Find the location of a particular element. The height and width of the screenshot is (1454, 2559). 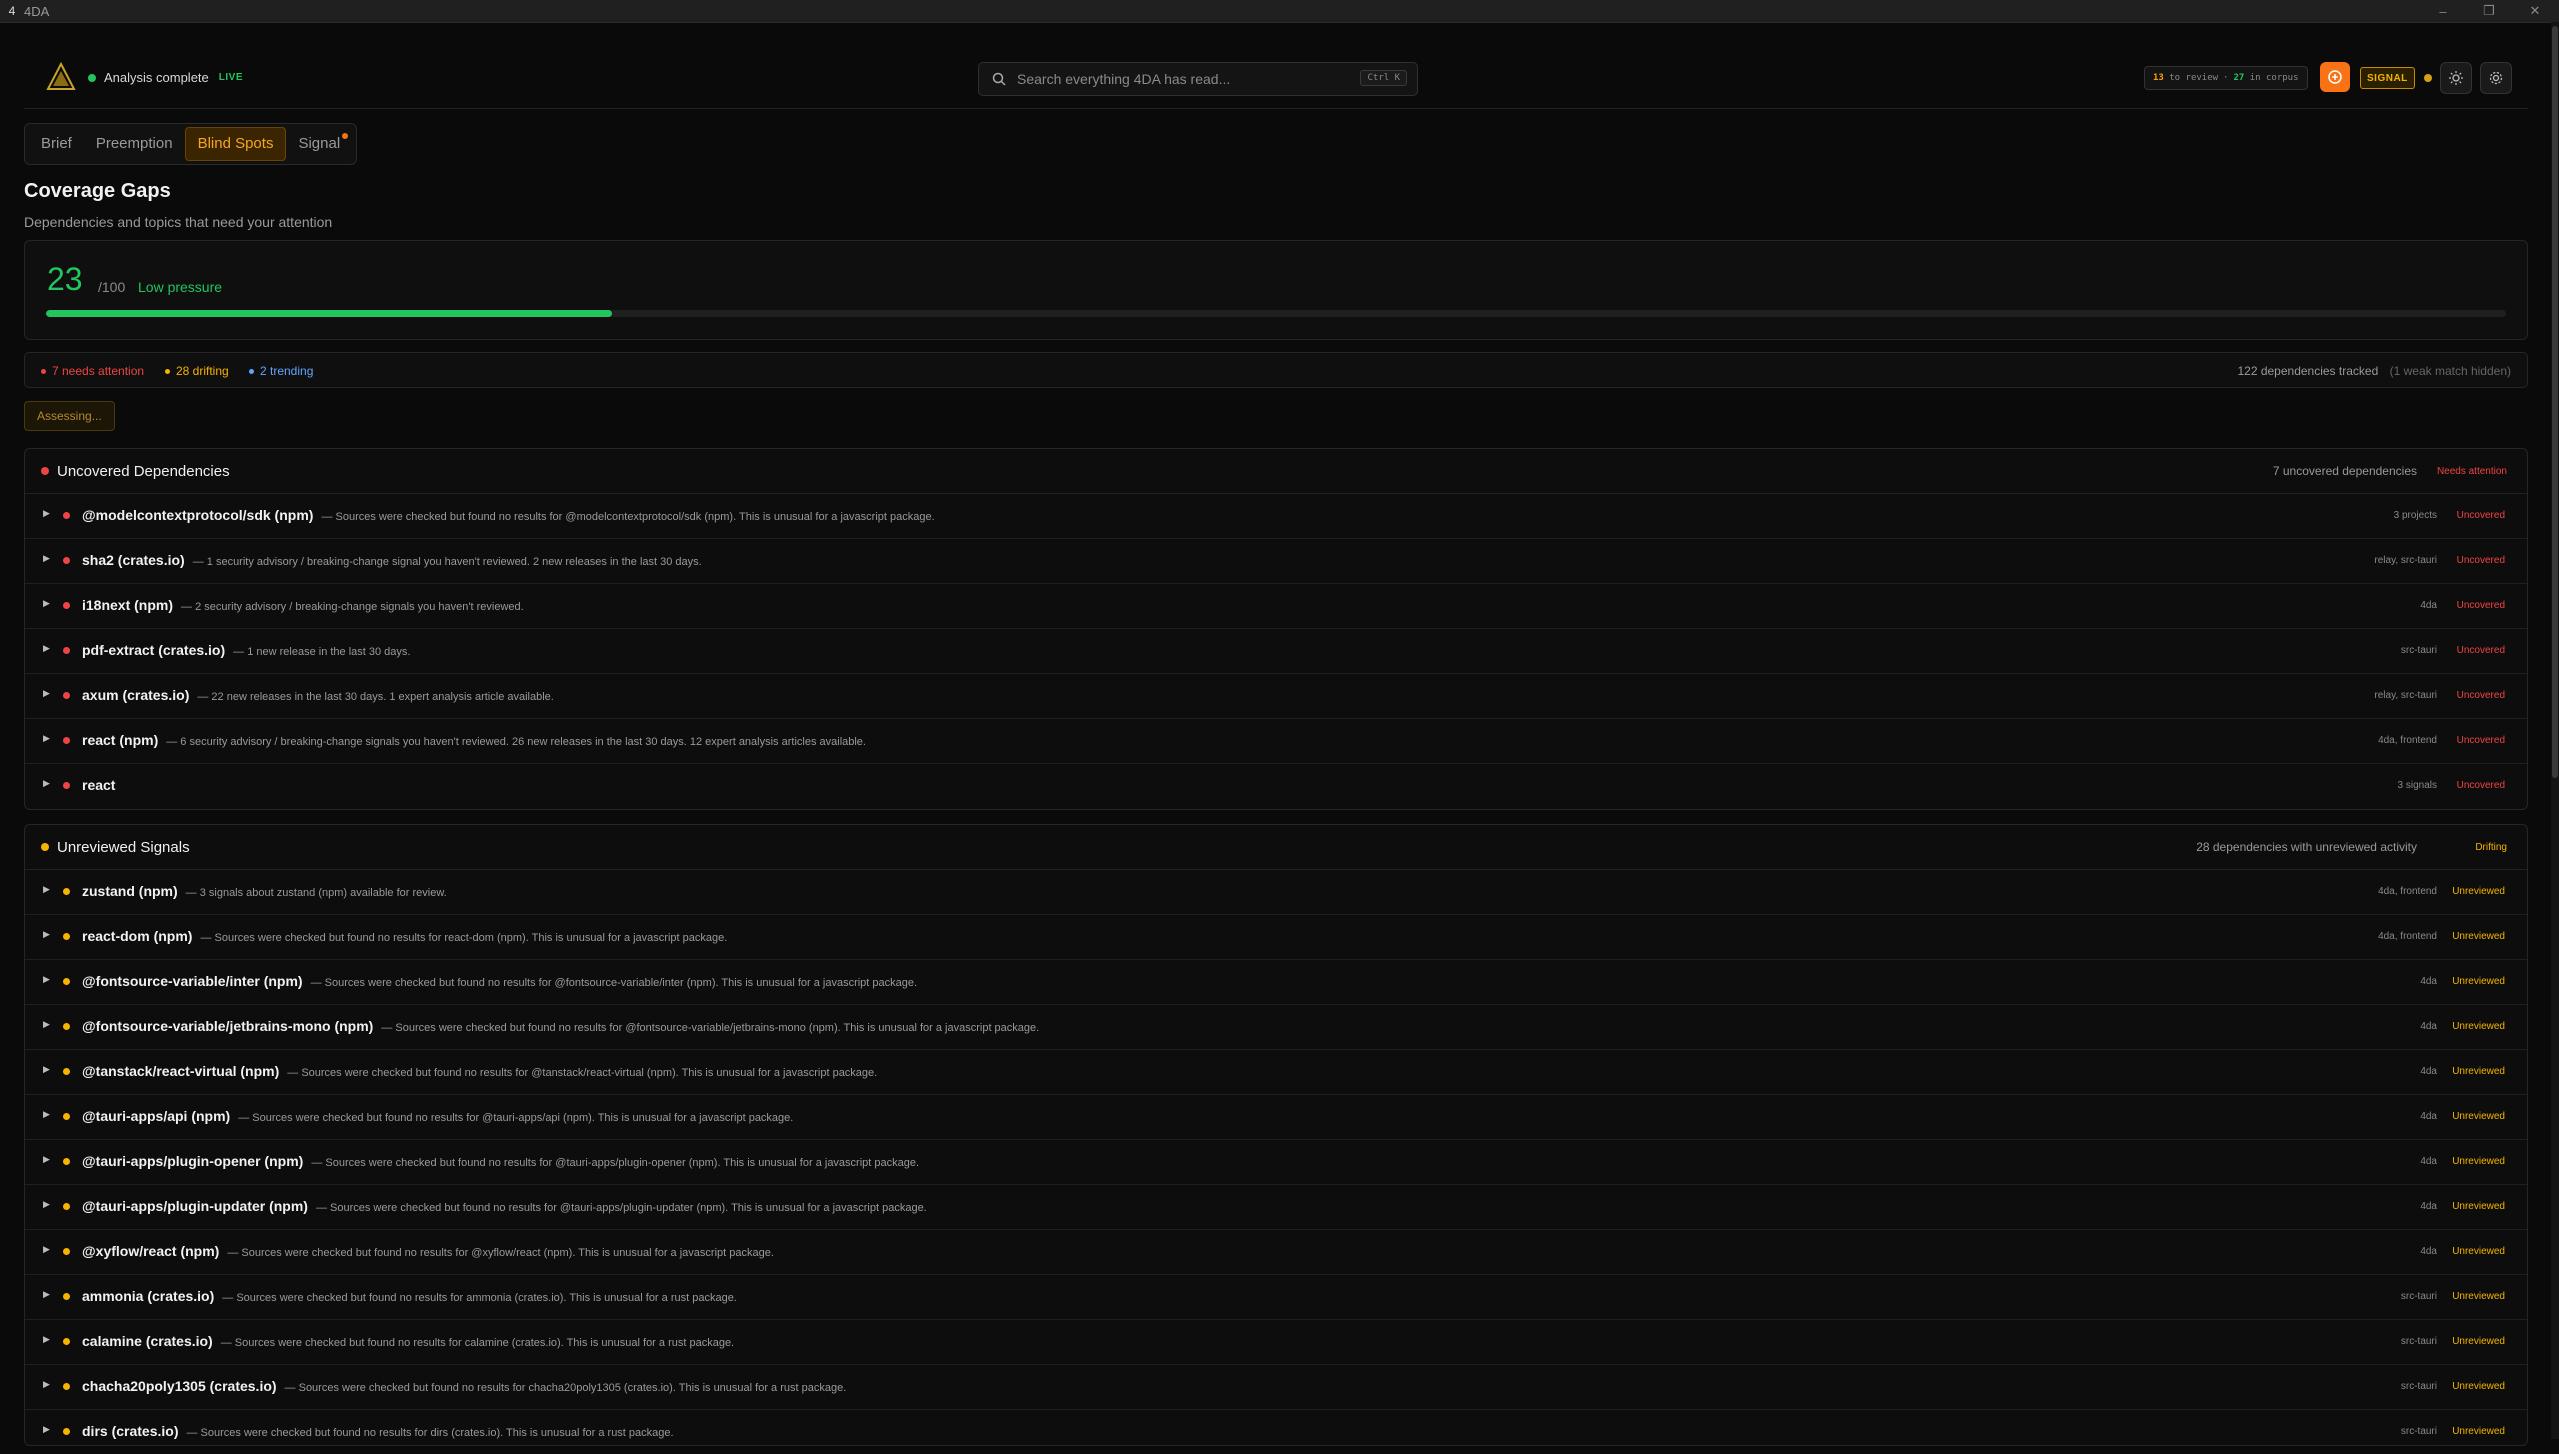

settings-button is located at coordinates (2496, 78).